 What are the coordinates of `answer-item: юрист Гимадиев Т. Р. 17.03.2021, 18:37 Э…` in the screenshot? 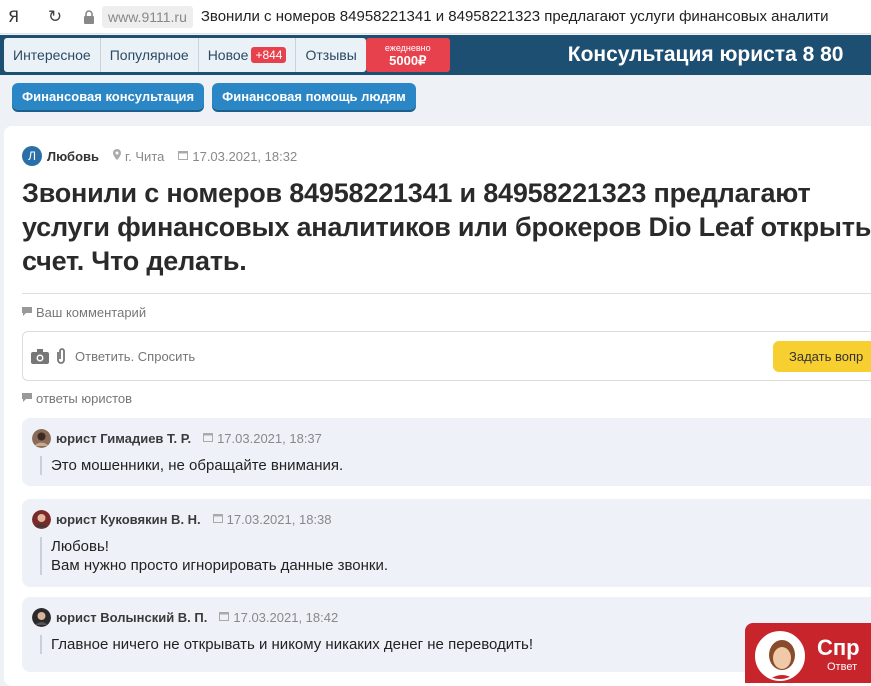 It's located at (446, 452).